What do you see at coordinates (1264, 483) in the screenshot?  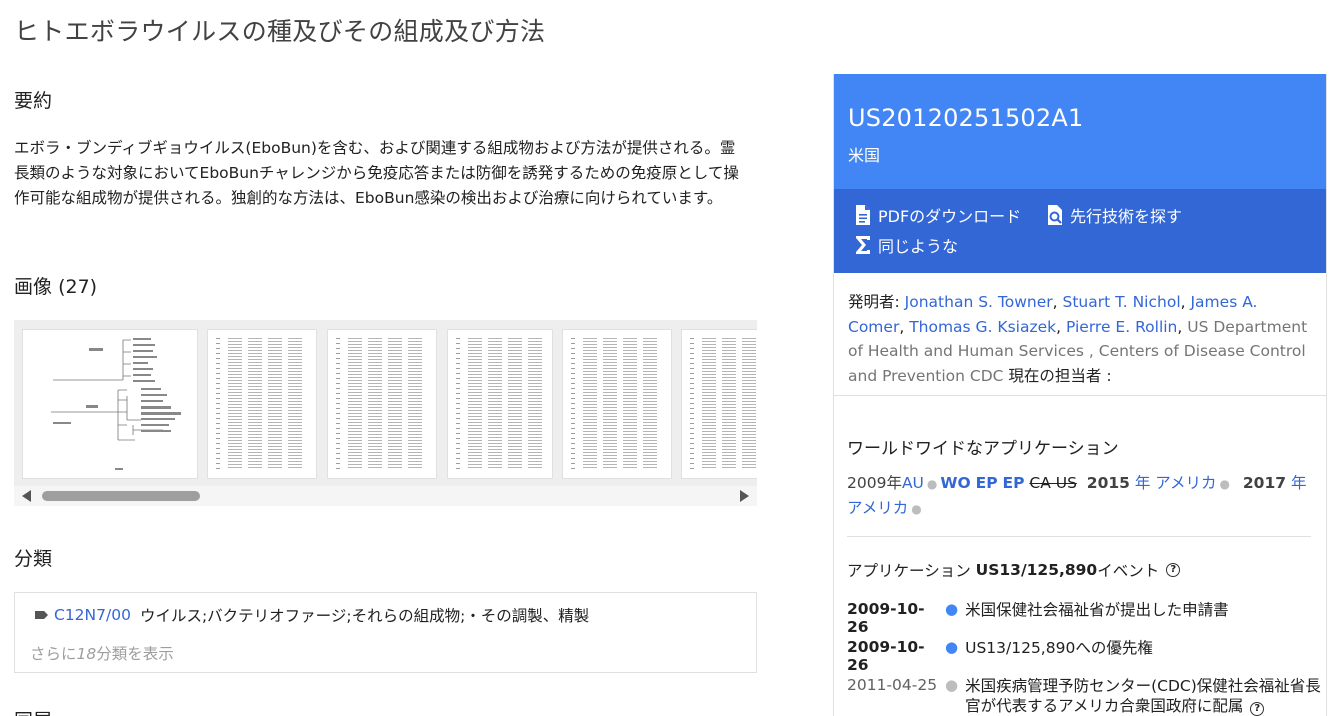 I see `year-label: 2017` at bounding box center [1264, 483].